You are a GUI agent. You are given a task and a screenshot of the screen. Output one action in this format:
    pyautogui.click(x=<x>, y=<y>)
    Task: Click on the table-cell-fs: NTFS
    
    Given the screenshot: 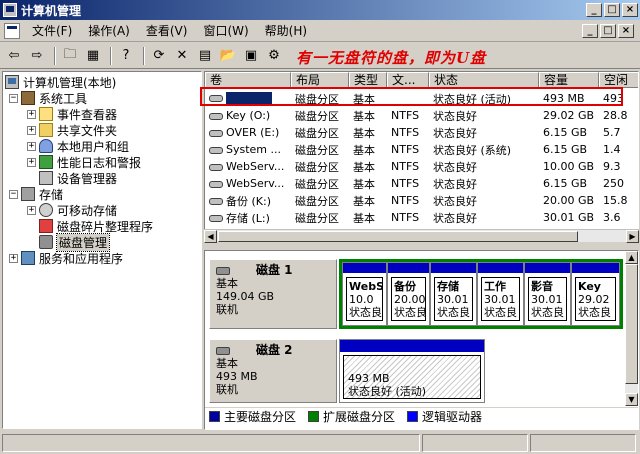 What is the action you would take?
    pyautogui.click(x=405, y=115)
    